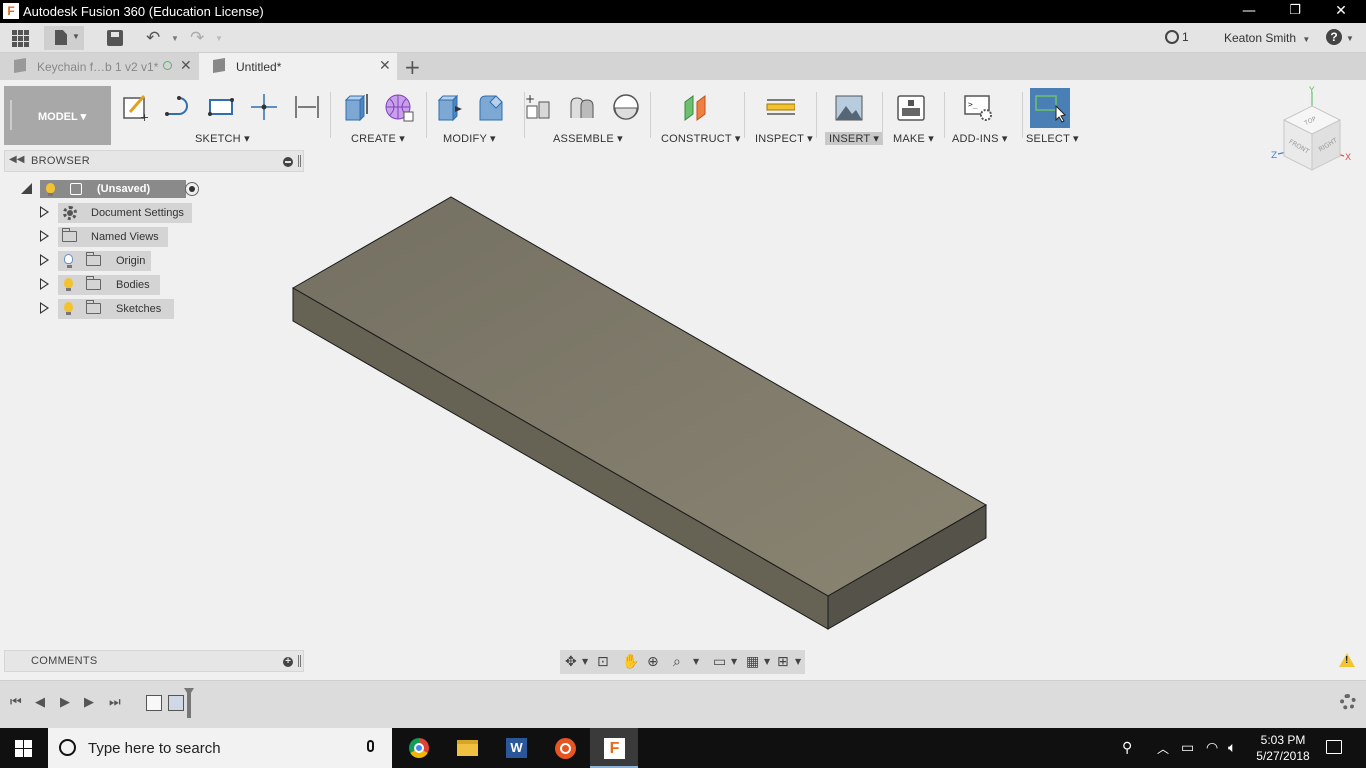 The image size is (1366, 768). I want to click on tree-item-document-settings: Document Settings, so click(120, 213).